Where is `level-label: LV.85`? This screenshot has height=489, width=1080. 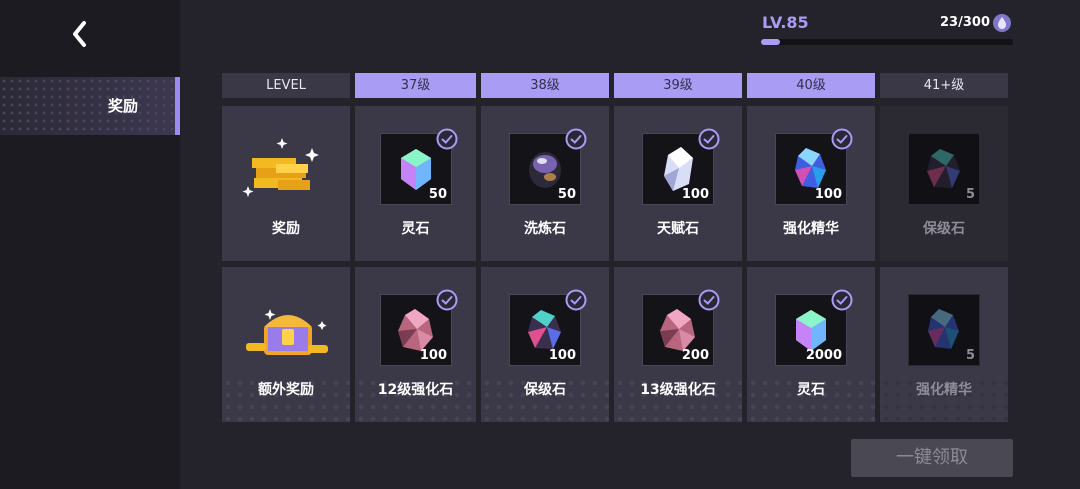
level-label: LV.85 is located at coordinates (785, 22).